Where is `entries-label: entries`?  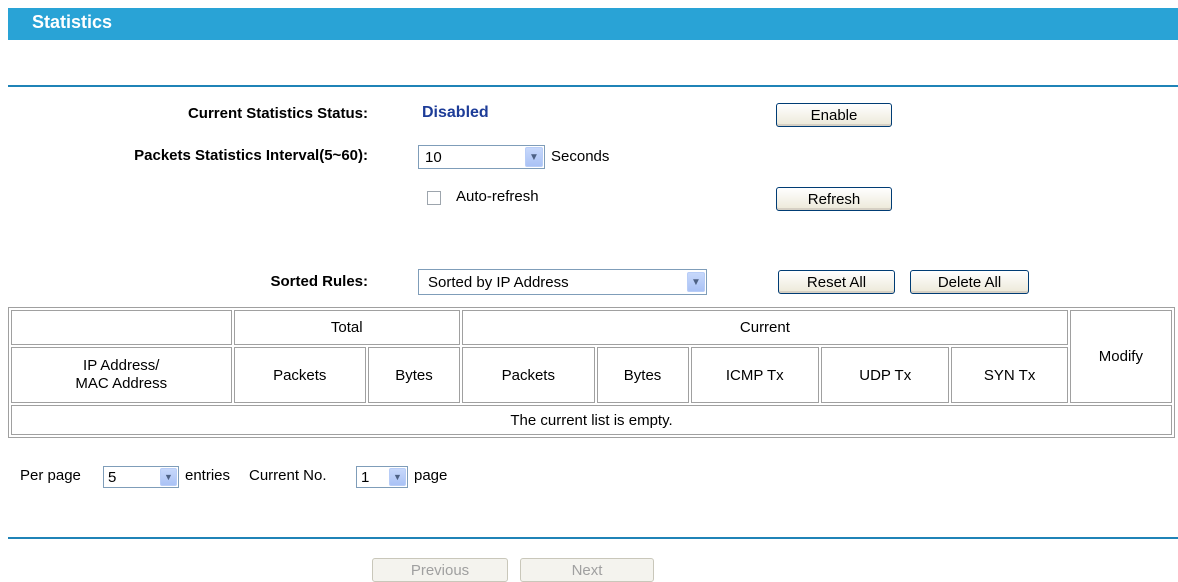
entries-label: entries is located at coordinates (208, 475).